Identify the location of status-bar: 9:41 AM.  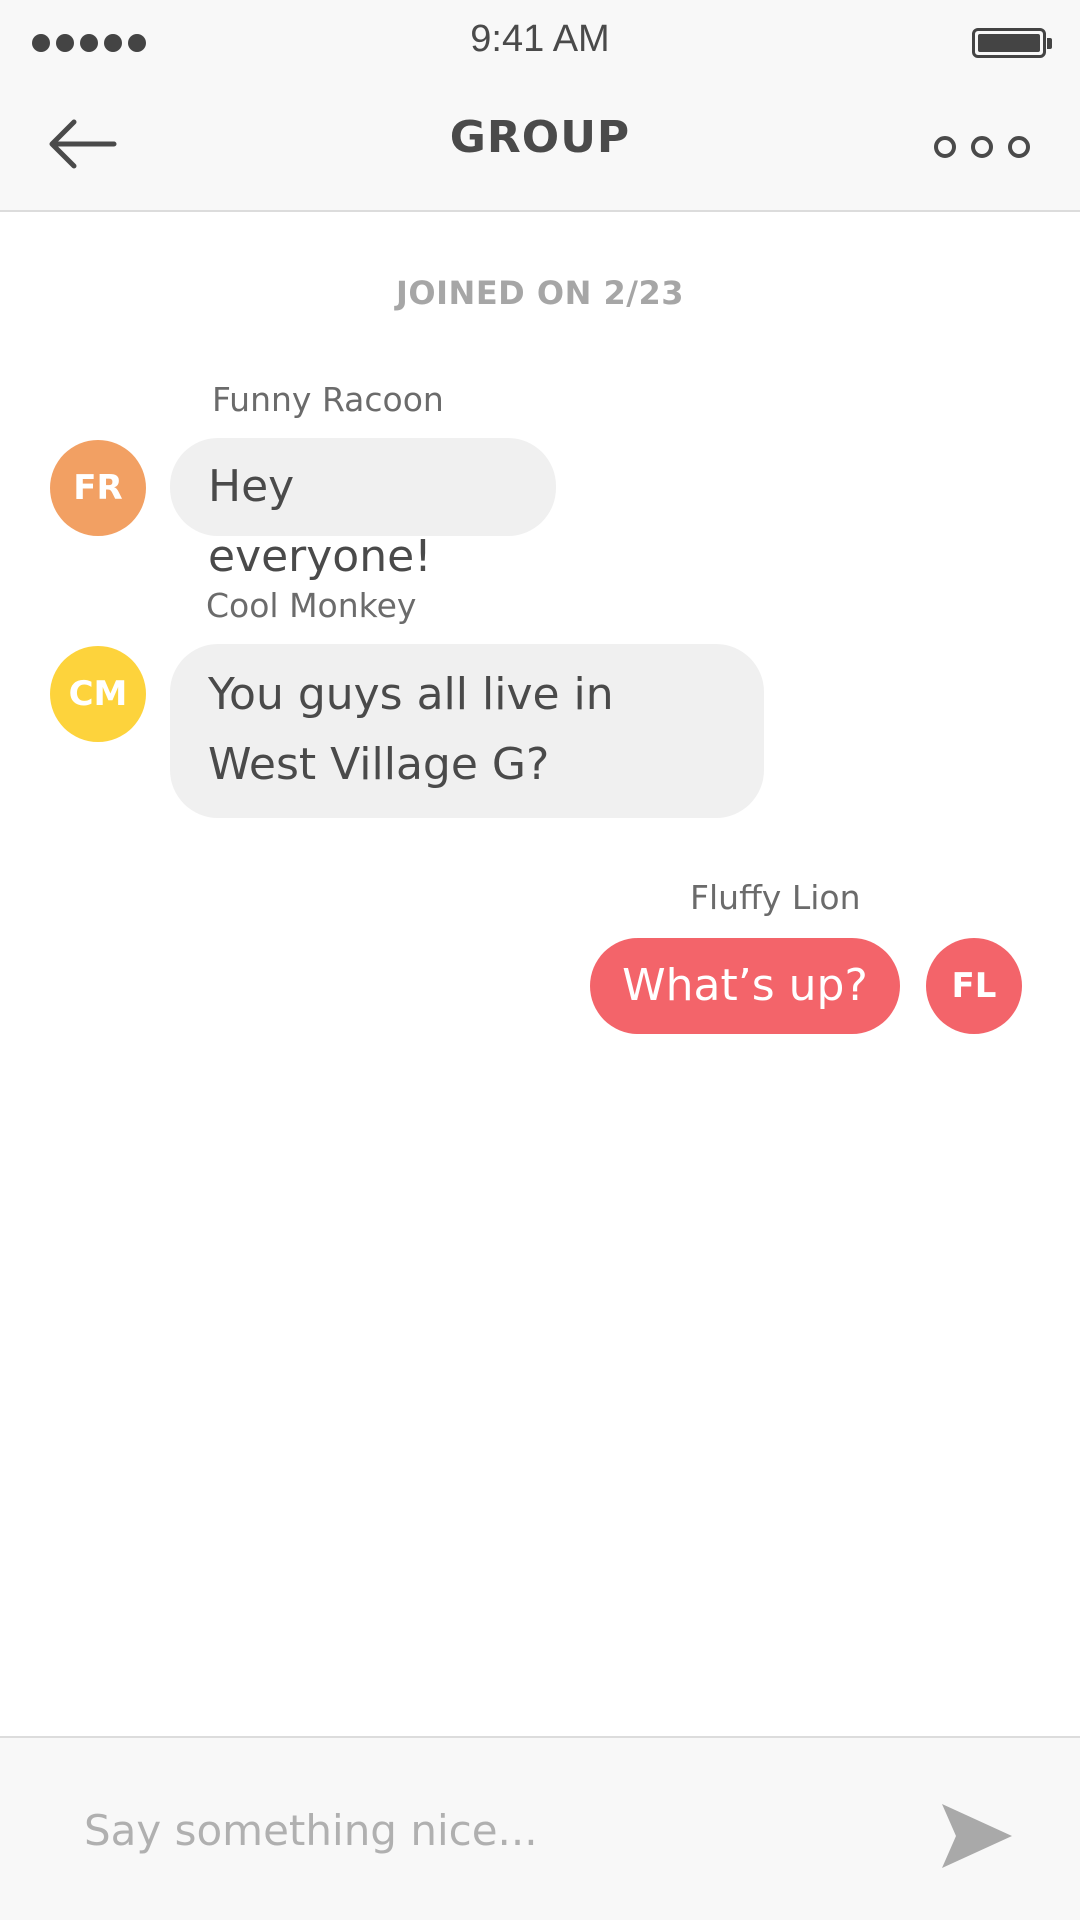
(540, 43).